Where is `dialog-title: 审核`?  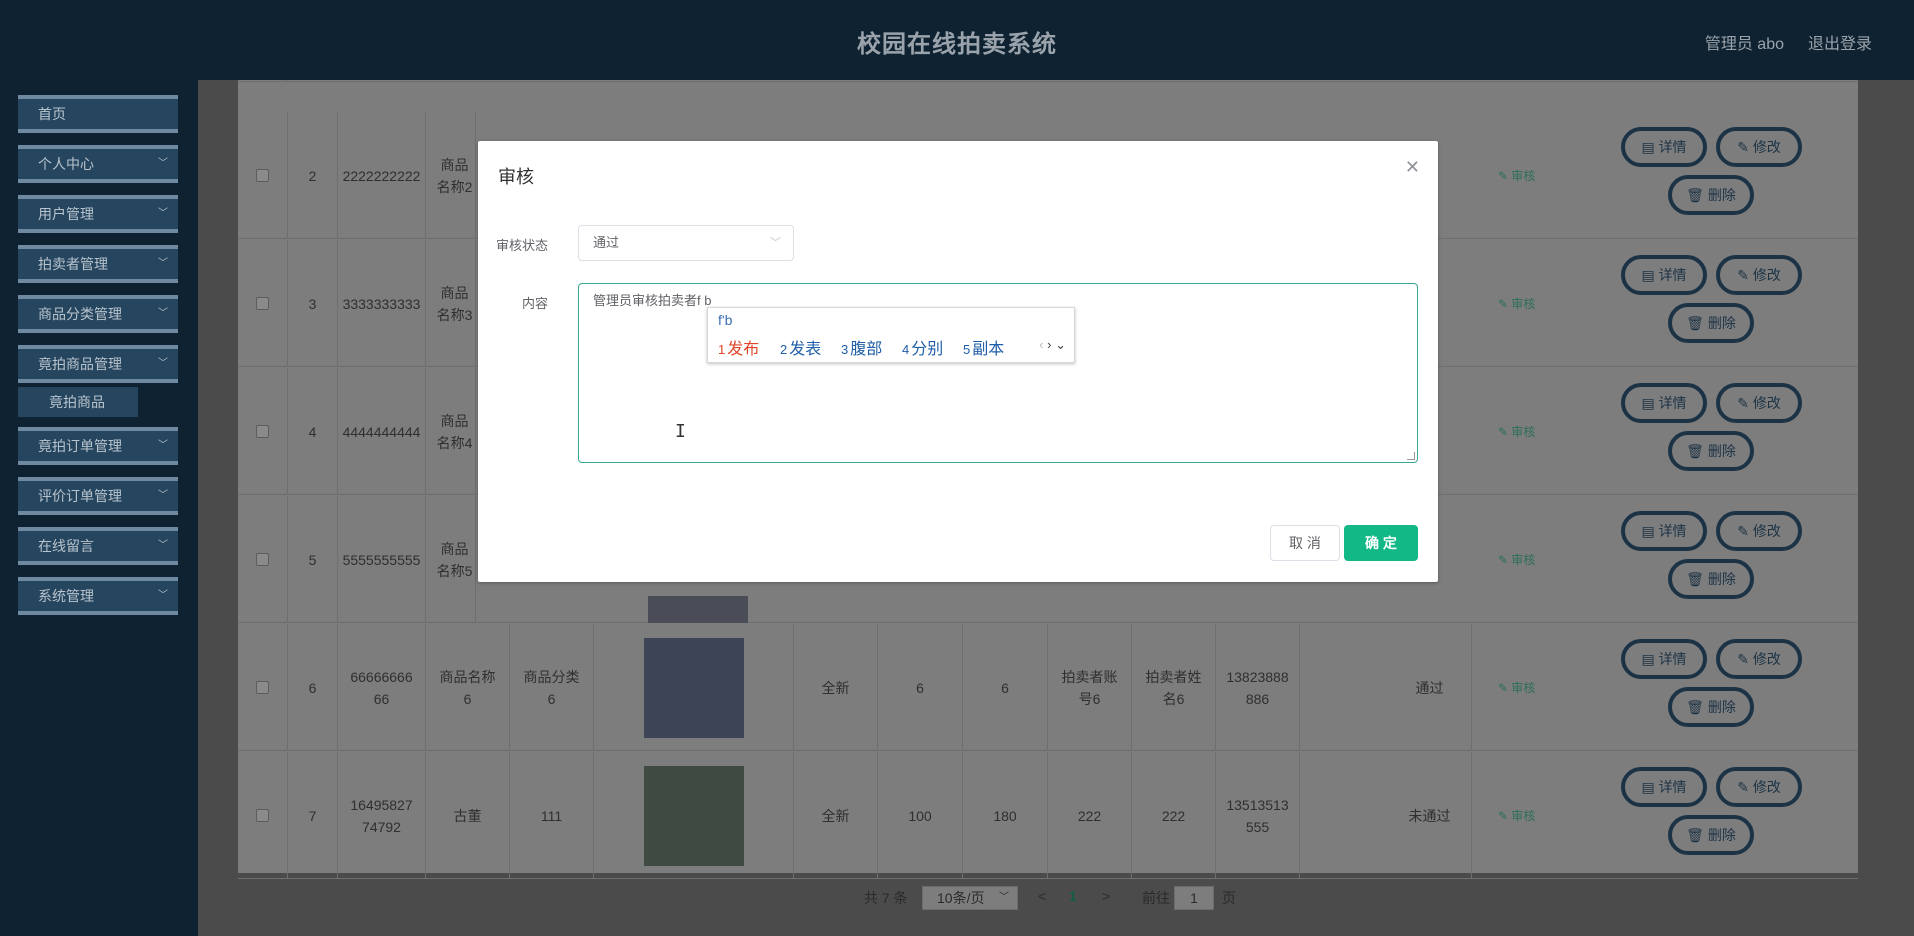 dialog-title: 审核 is located at coordinates (516, 177).